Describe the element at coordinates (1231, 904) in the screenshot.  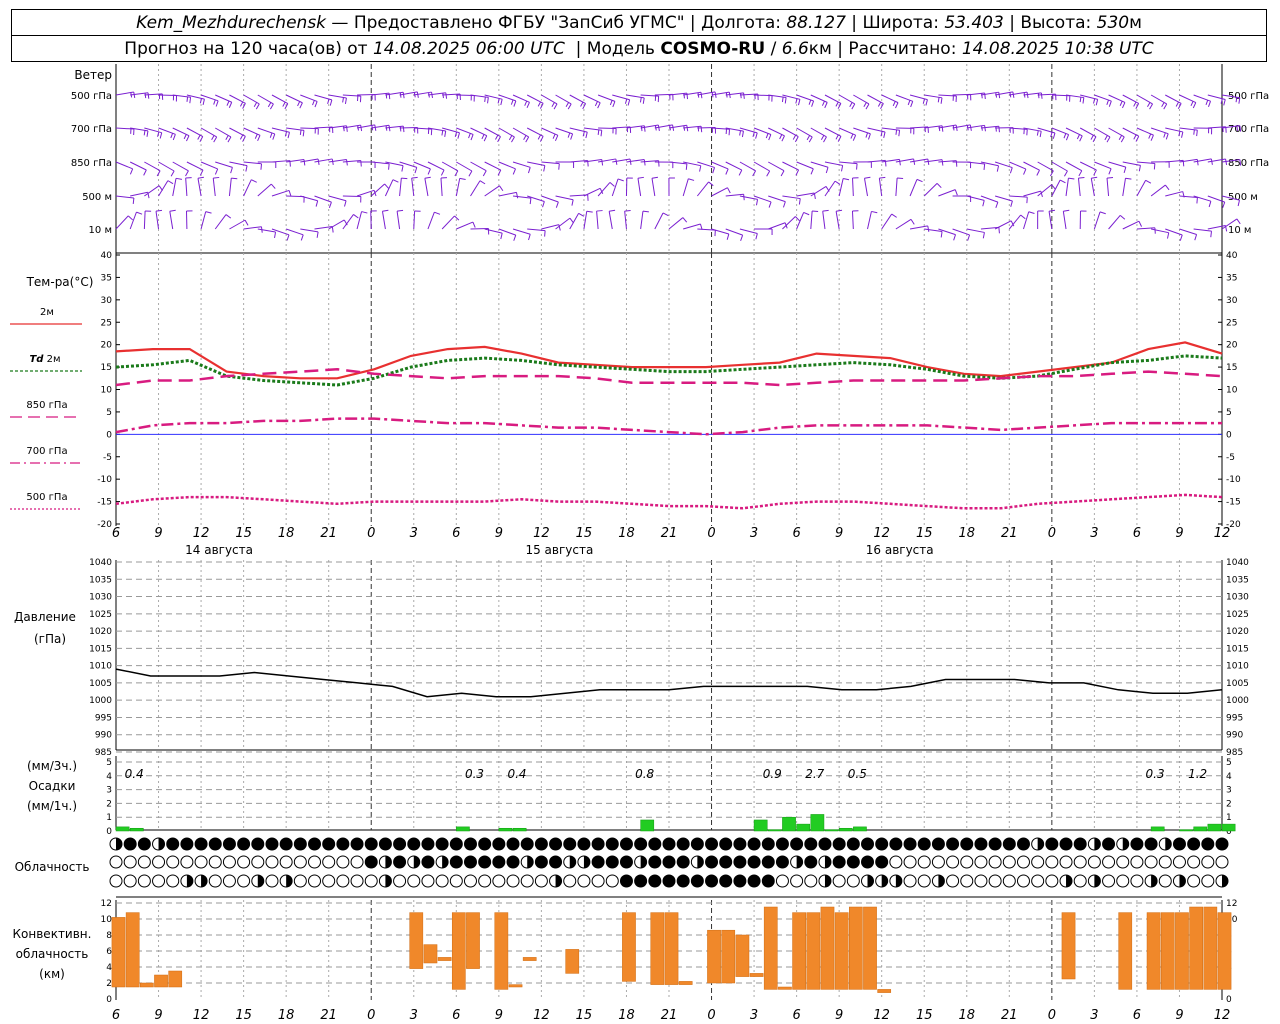
I see `conv-ytick-right: 12` at that location.